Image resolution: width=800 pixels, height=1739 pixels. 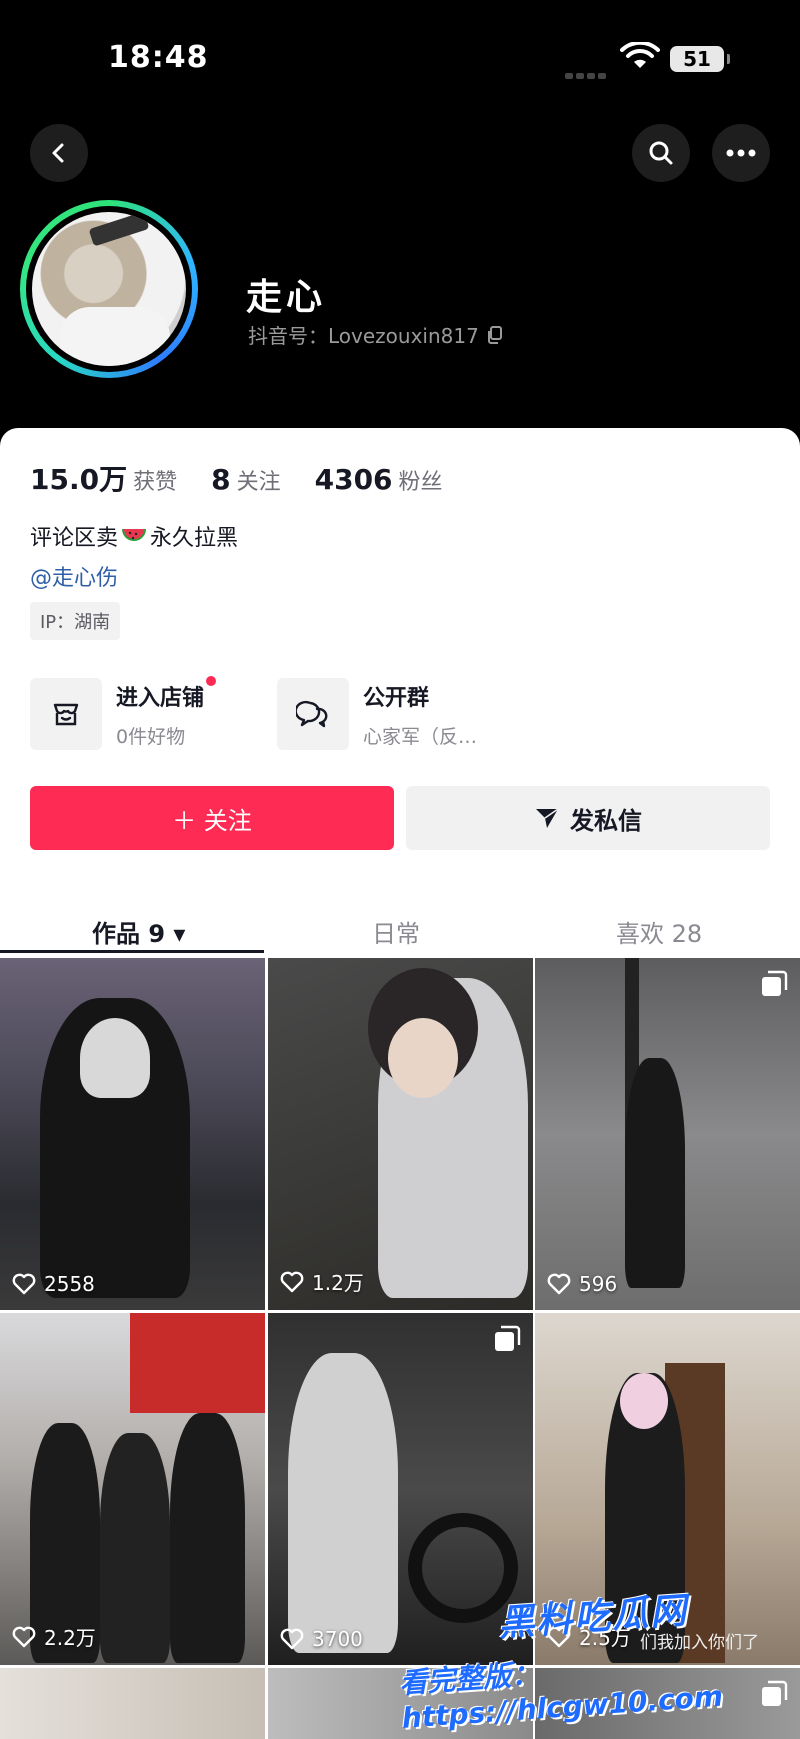 I want to click on video-tile: 3700, so click(x=400, y=1489).